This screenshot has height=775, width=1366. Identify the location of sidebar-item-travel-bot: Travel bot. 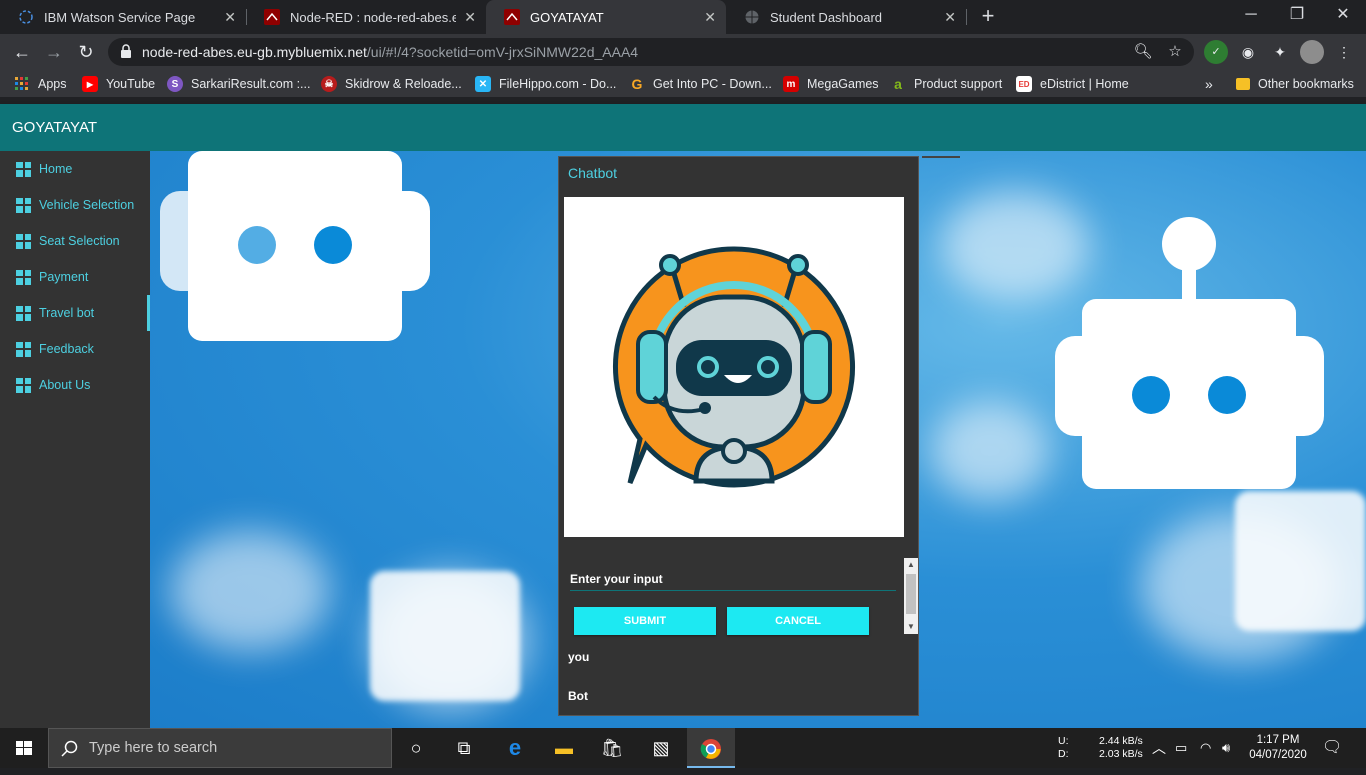
(75, 313).